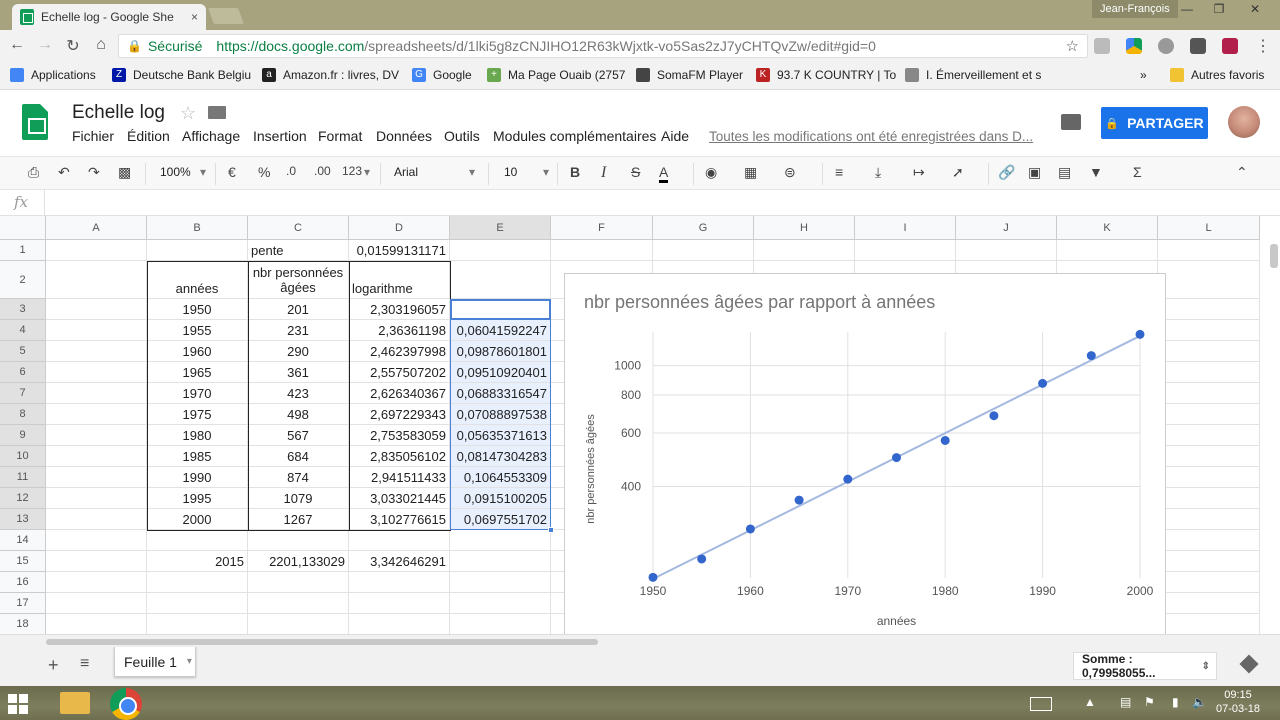 This screenshot has height=720, width=1280. I want to click on cell: 1950, so click(197, 309).